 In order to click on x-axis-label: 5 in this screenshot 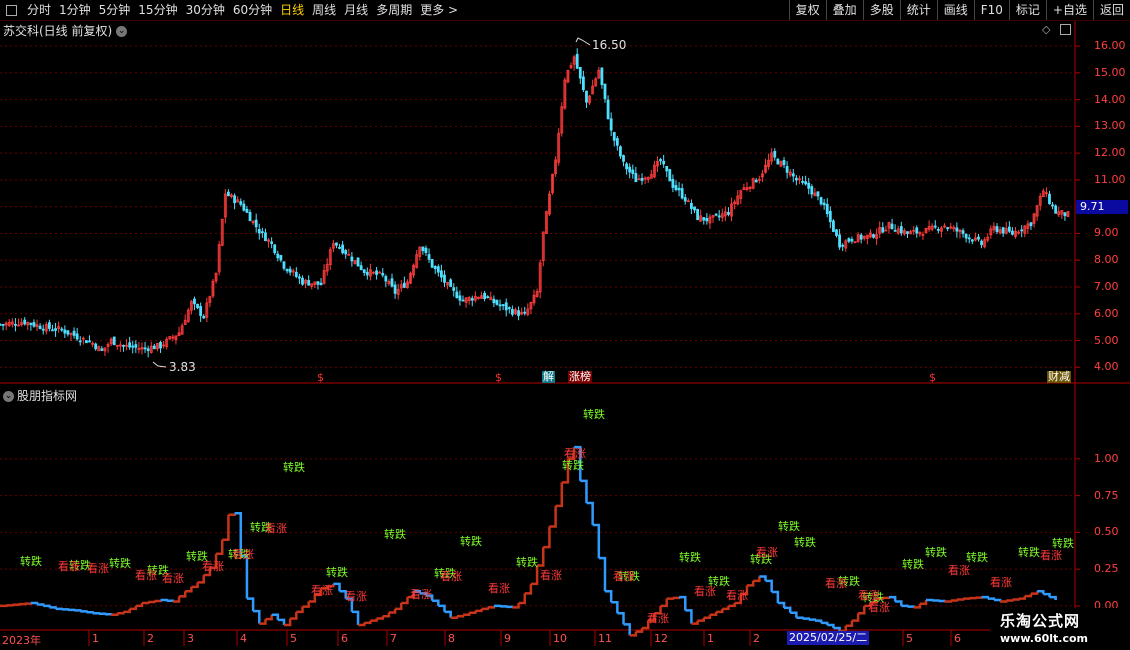, I will do `click(293, 638)`.